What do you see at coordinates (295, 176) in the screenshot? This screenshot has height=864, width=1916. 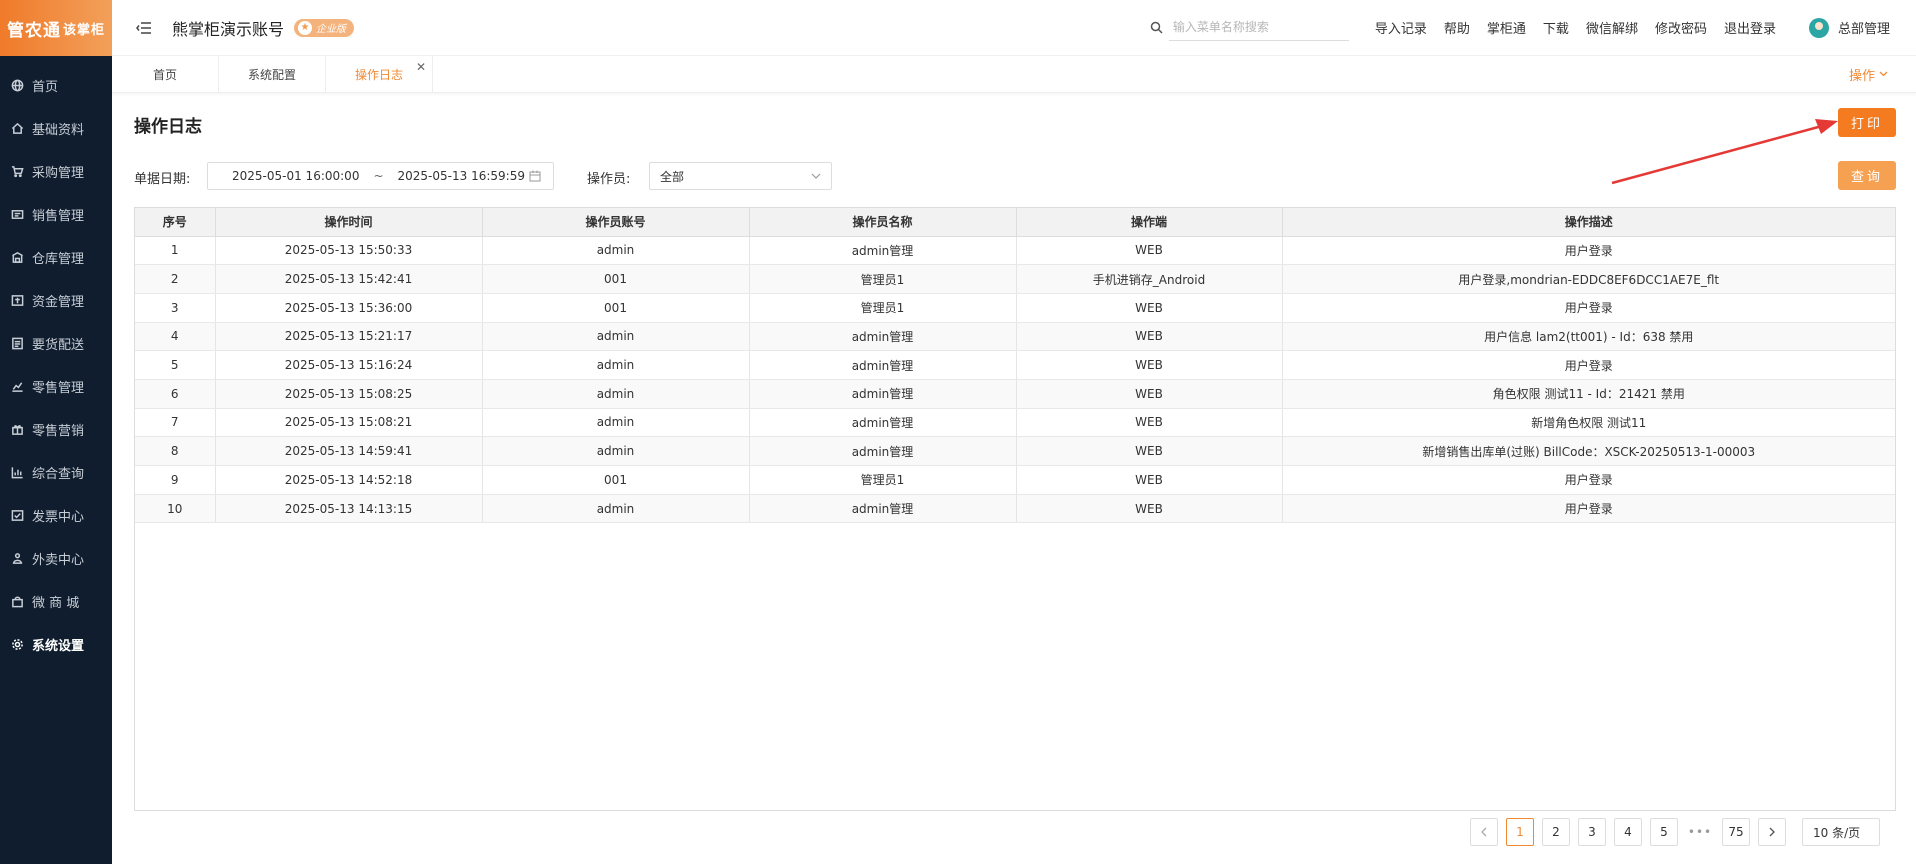 I see `date-start: 2025-05-01 16:00:00` at bounding box center [295, 176].